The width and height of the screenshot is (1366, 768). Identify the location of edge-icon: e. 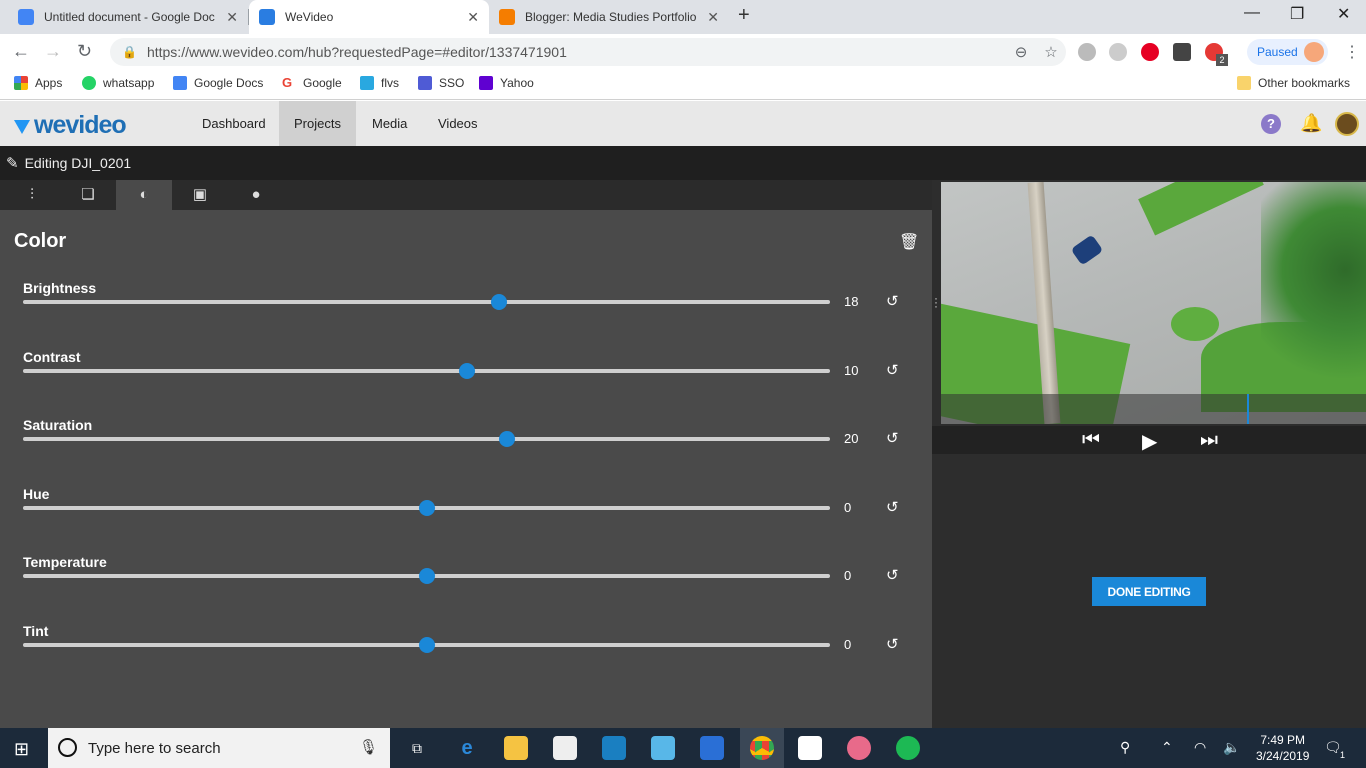
(467, 748).